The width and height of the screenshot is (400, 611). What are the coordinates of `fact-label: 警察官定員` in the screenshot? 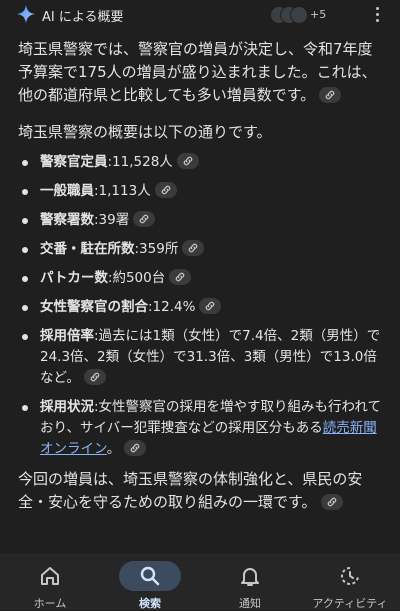 It's located at (74, 162).